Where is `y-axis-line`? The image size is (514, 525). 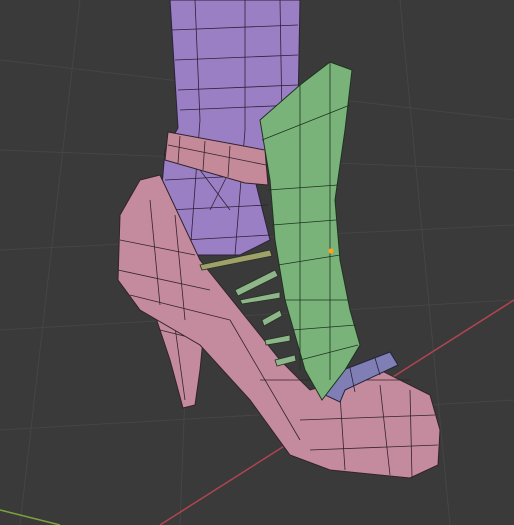
y-axis-line is located at coordinates (30, 517).